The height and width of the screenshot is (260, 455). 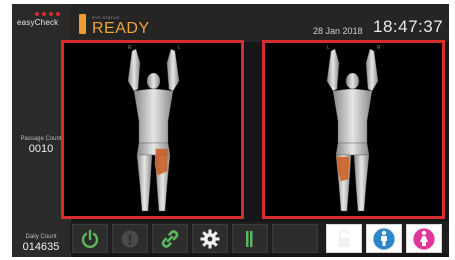 I want to click on date-display: 28 Jan 2018, so click(x=338, y=31).